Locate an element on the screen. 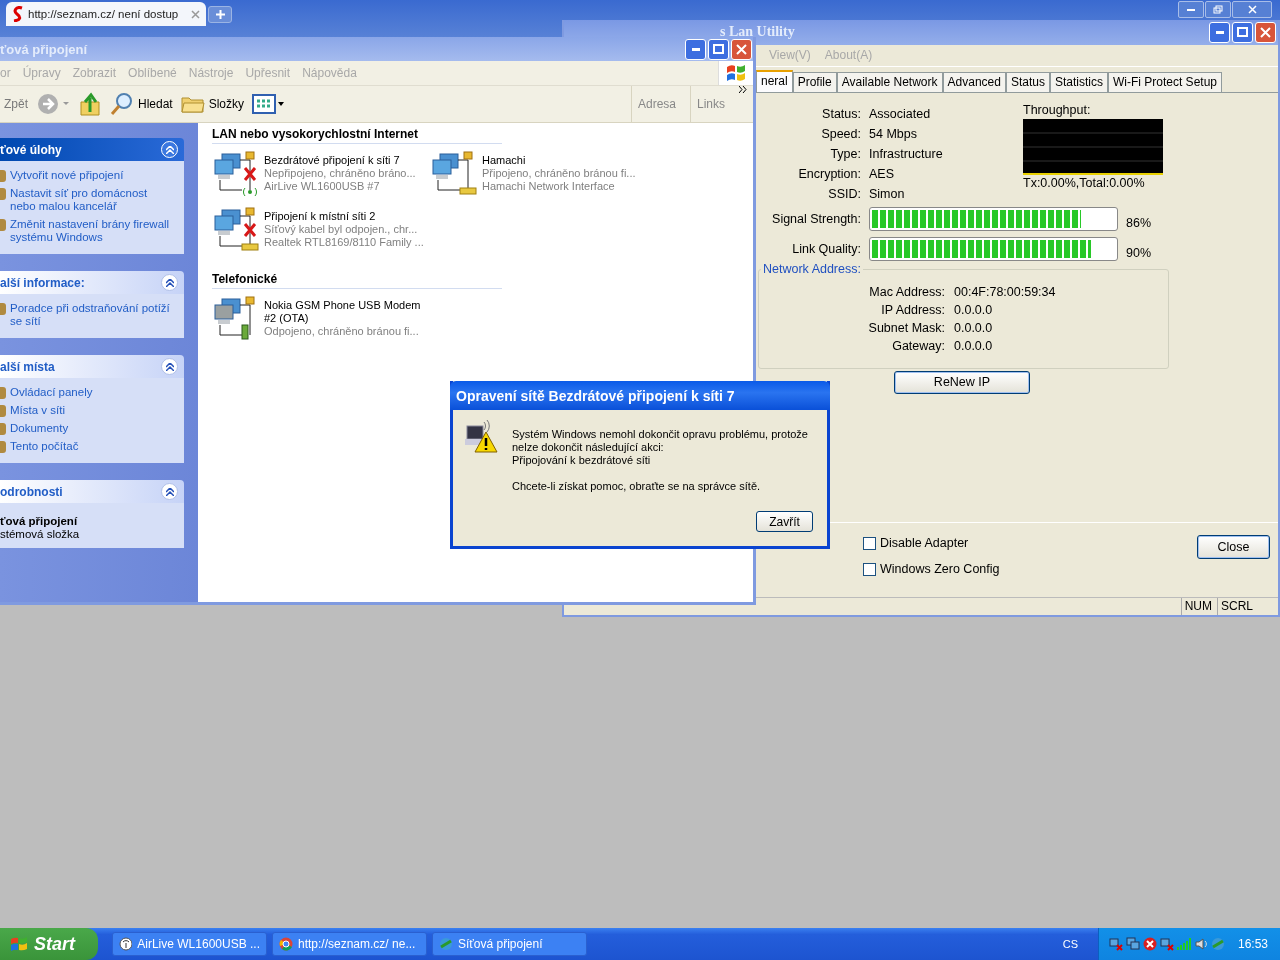  task-link: Místa v síti is located at coordinates (37, 410).